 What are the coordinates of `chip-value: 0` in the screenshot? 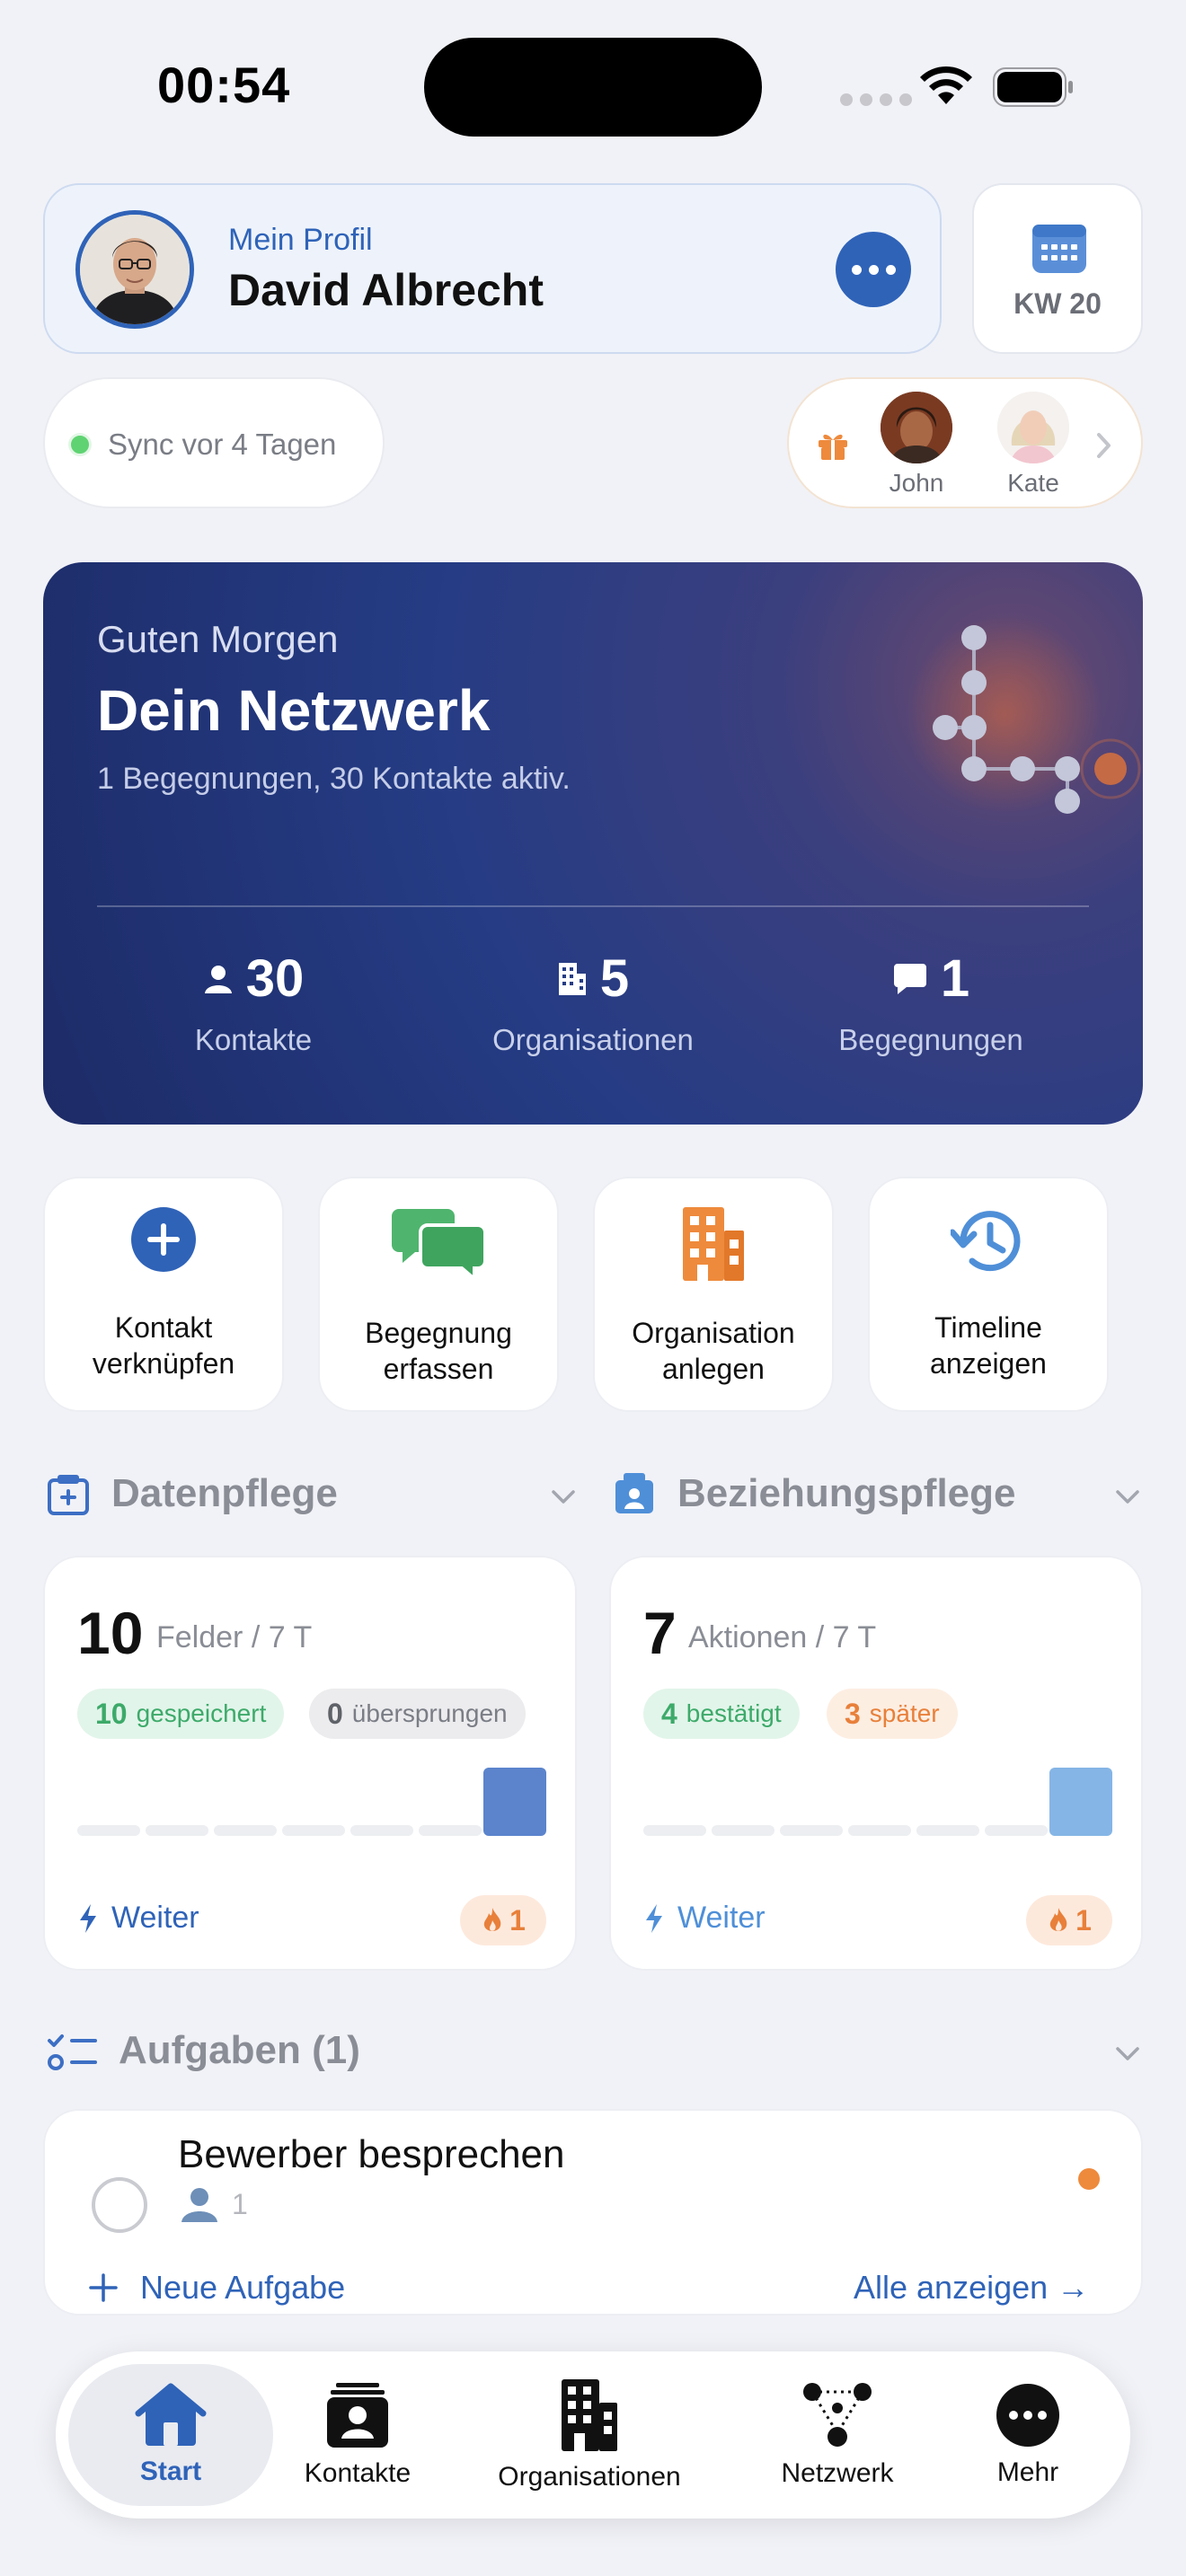 It's located at (335, 1713).